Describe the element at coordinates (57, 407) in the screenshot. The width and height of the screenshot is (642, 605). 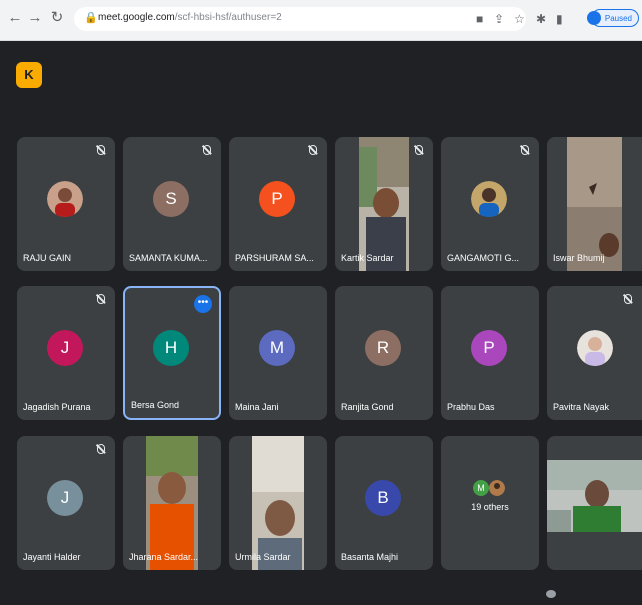
I see `participant-name: Jagadish Purana` at that location.